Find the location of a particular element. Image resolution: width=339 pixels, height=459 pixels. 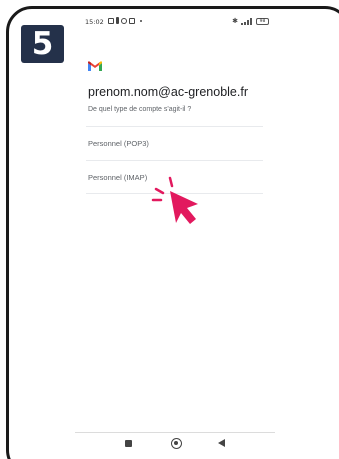

click-pointer-icon is located at coordinates (174, 200).